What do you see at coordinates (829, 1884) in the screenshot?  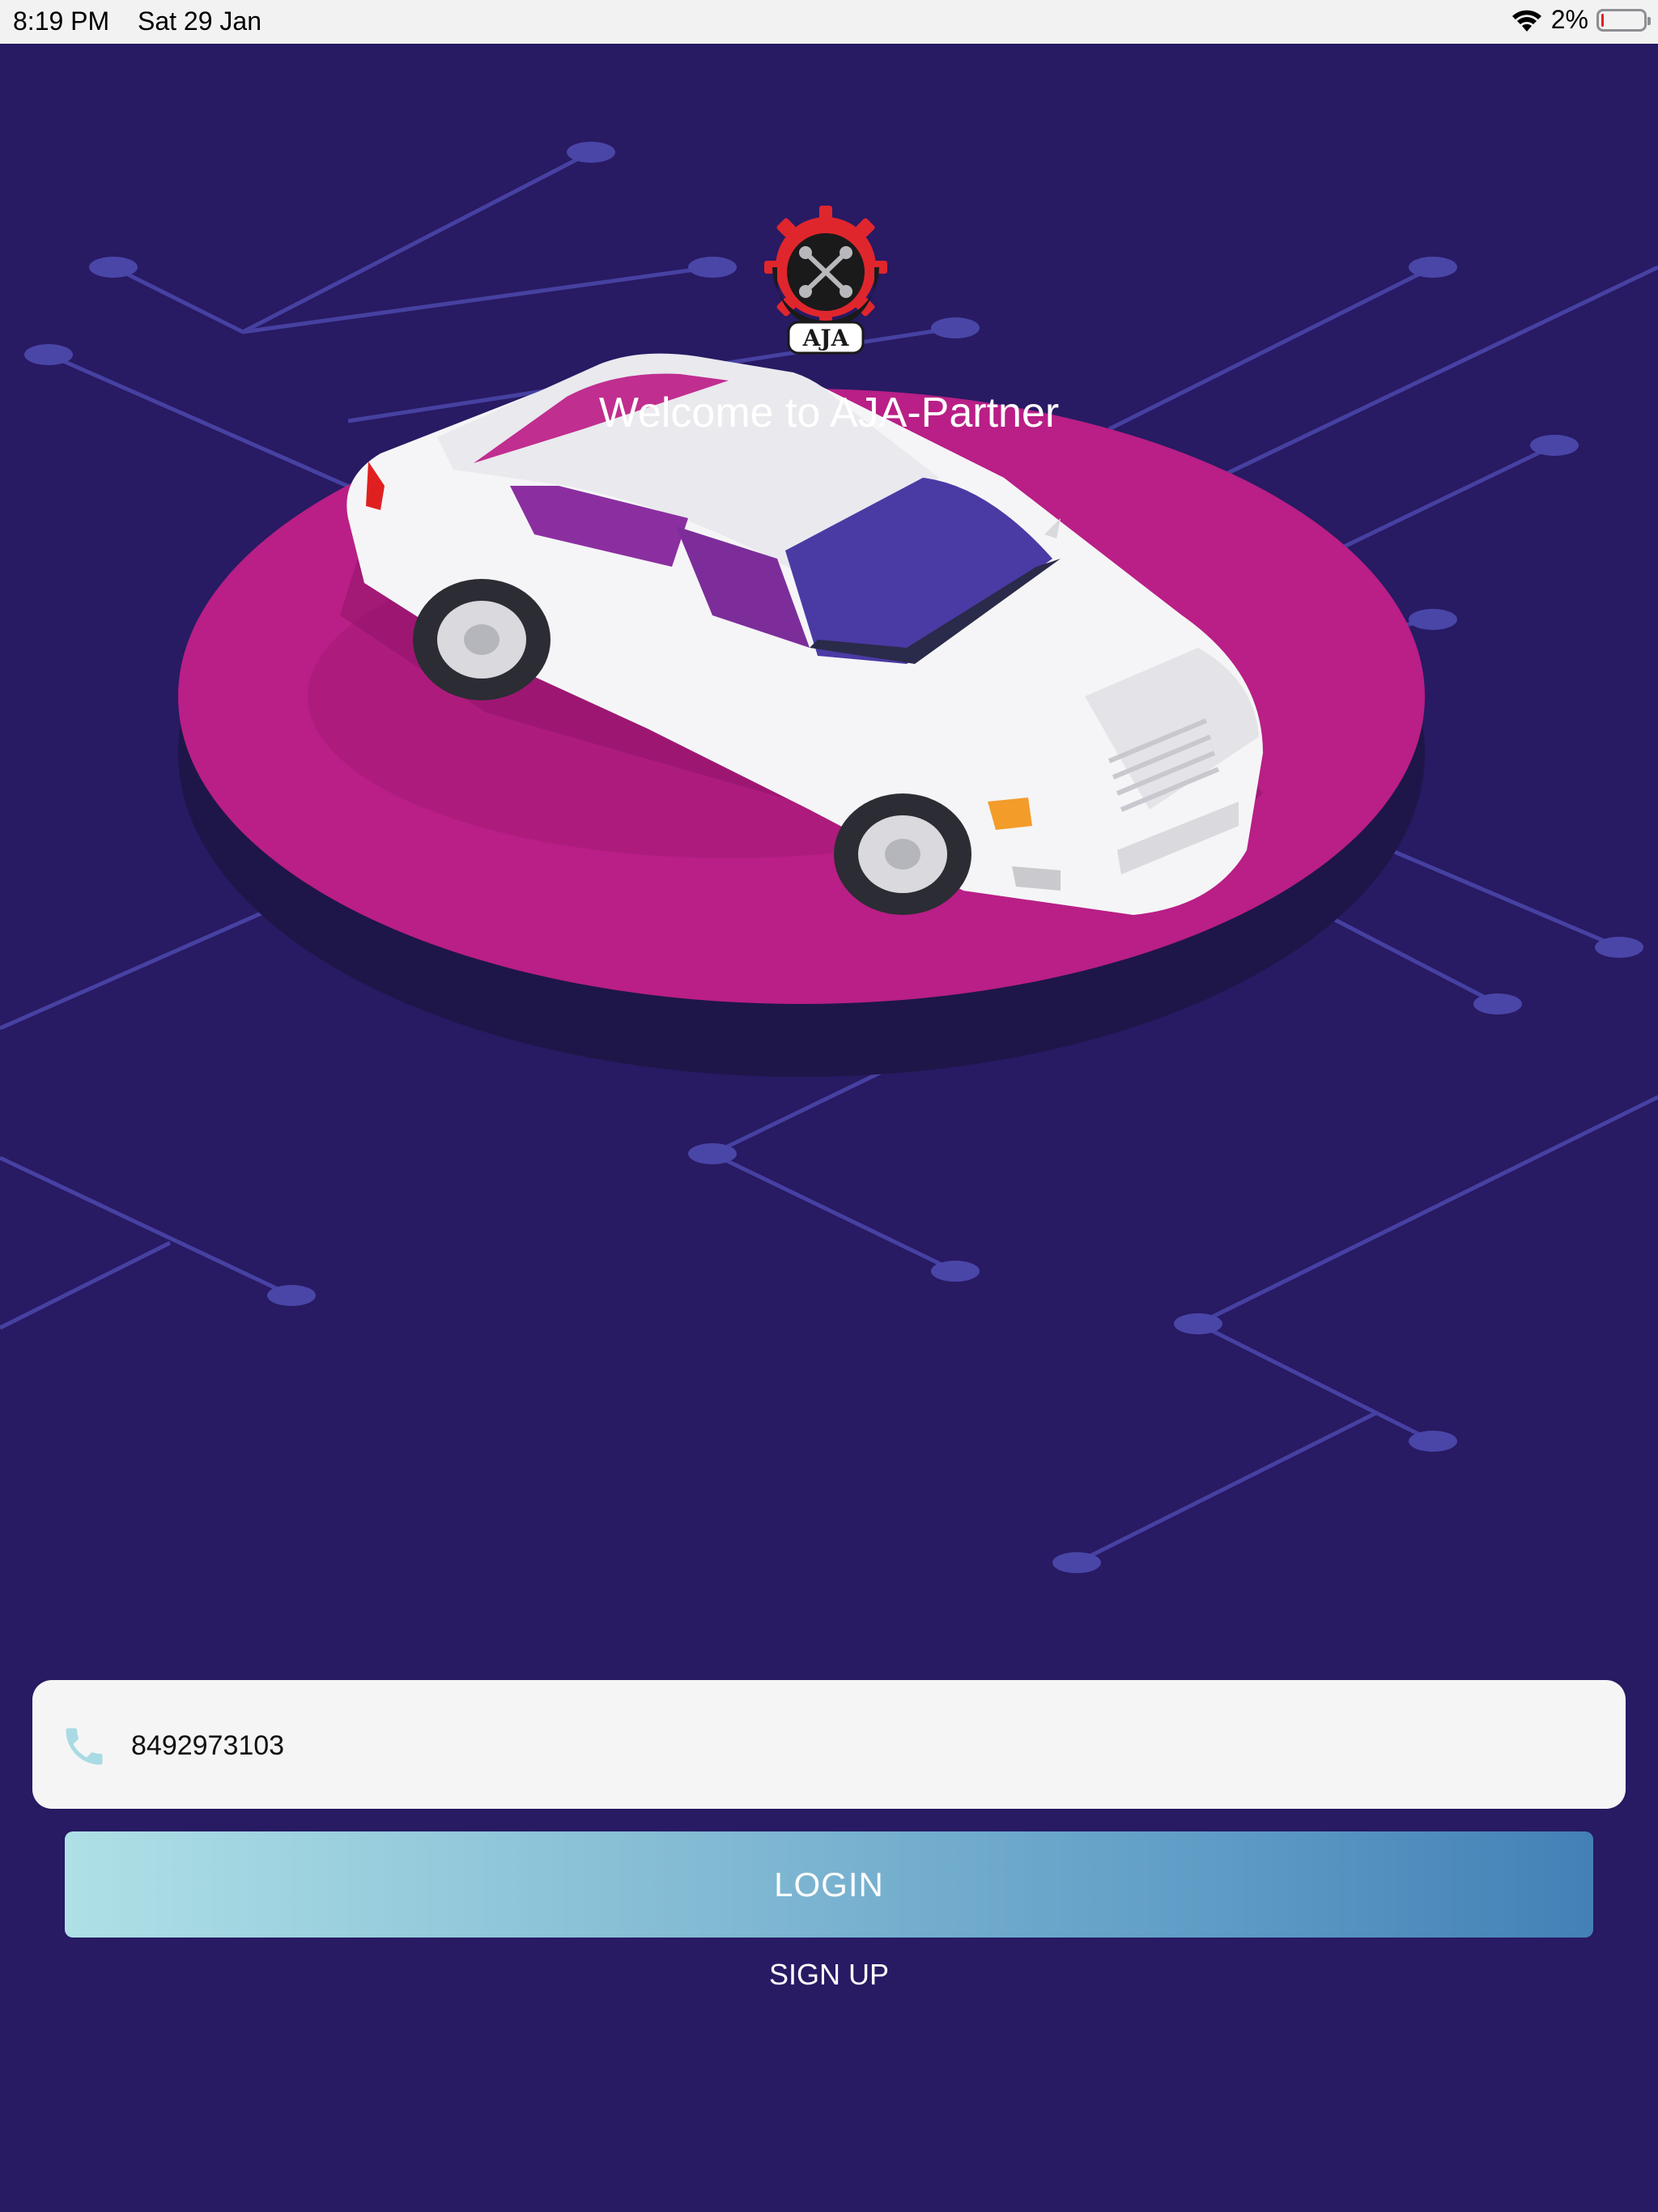 I see `login-button: LOGIN` at bounding box center [829, 1884].